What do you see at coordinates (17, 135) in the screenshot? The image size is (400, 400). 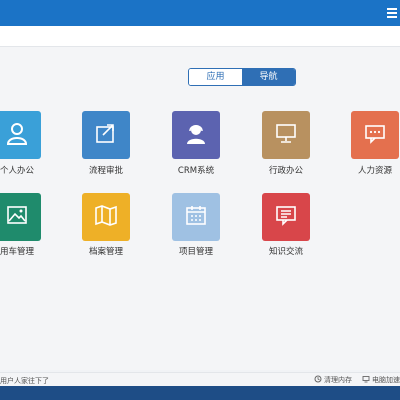 I see `person-icon` at bounding box center [17, 135].